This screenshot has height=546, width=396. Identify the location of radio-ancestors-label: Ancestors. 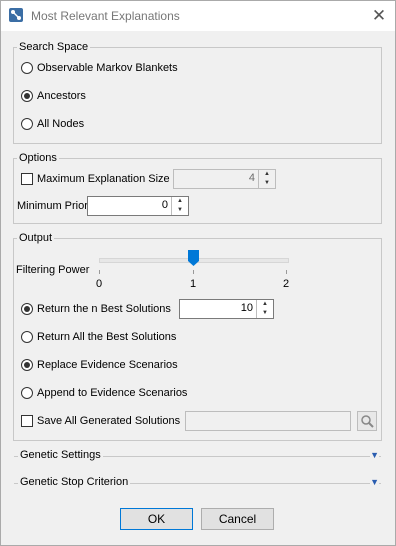
(61, 96).